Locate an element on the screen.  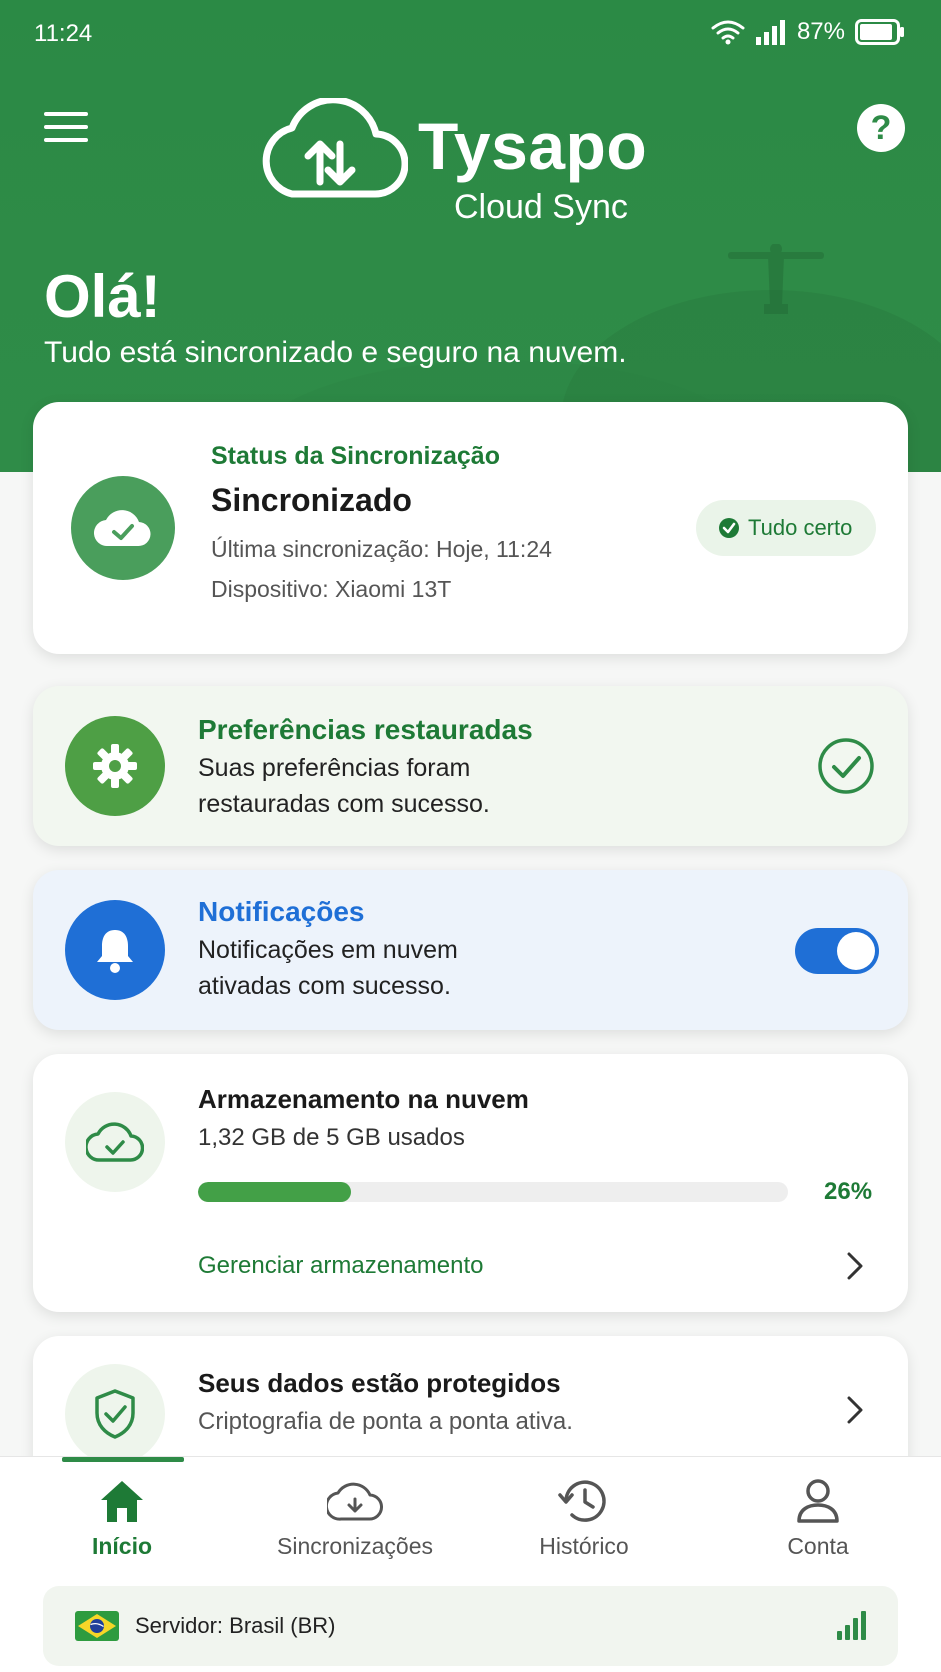
nav-item-historico: Histórico is located at coordinates (584, 1517).